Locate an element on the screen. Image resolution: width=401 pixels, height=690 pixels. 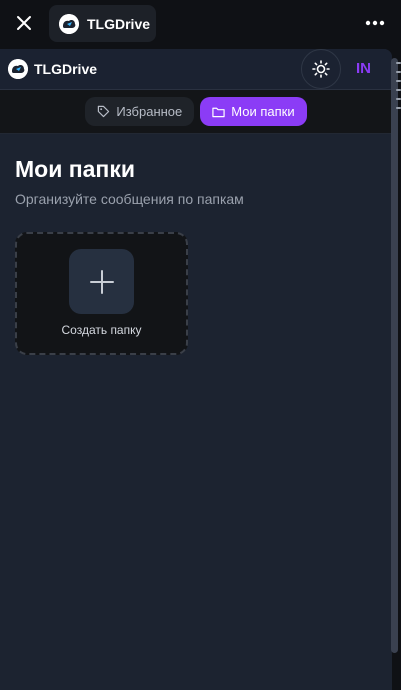
edge-marks is located at coordinates (398, 89).